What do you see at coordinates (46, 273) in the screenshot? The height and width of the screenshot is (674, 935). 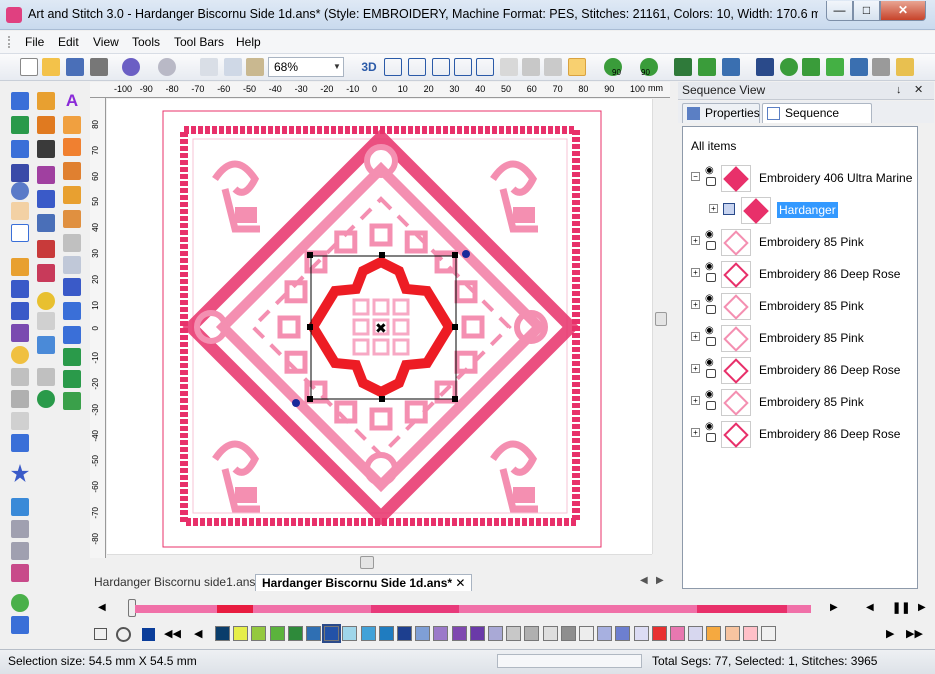 I see `motif-icon` at bounding box center [46, 273].